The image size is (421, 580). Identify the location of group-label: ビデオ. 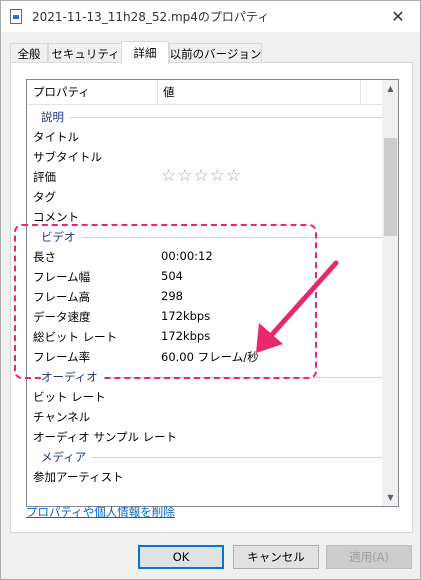
(61, 237).